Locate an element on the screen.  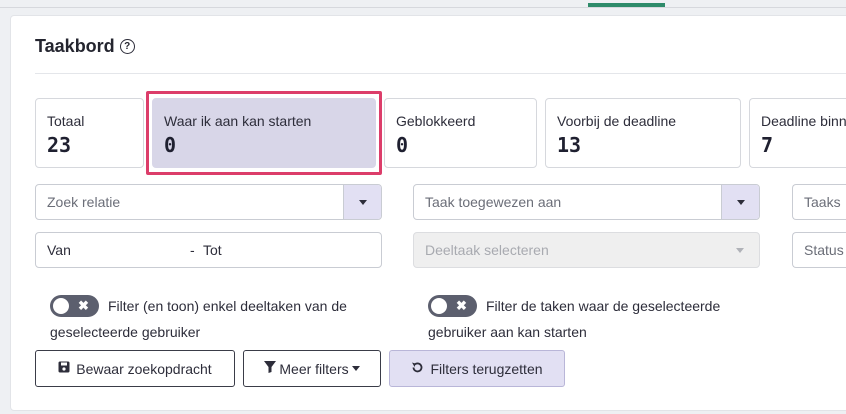
stat-card-blocked: Geblokkeerd 0 is located at coordinates (460, 133).